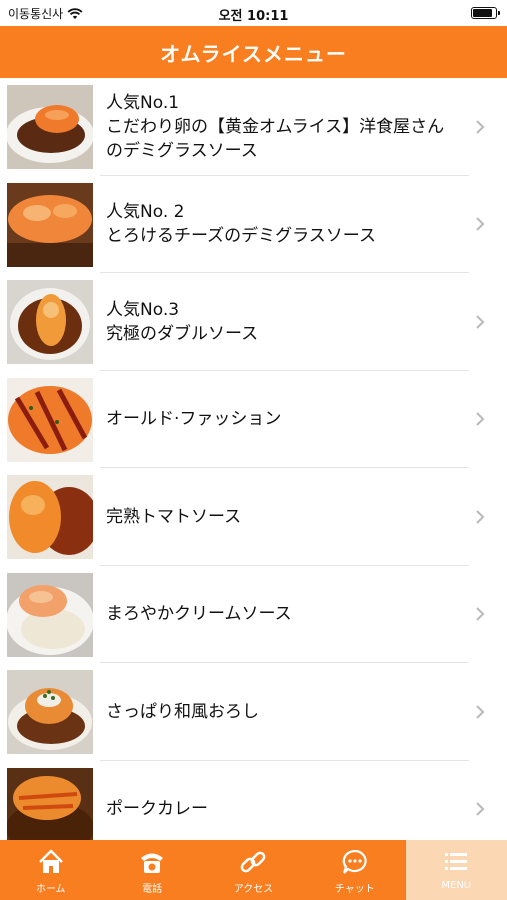  Describe the element at coordinates (143, 309) in the screenshot. I see `item-rank: 人気No.3` at that location.